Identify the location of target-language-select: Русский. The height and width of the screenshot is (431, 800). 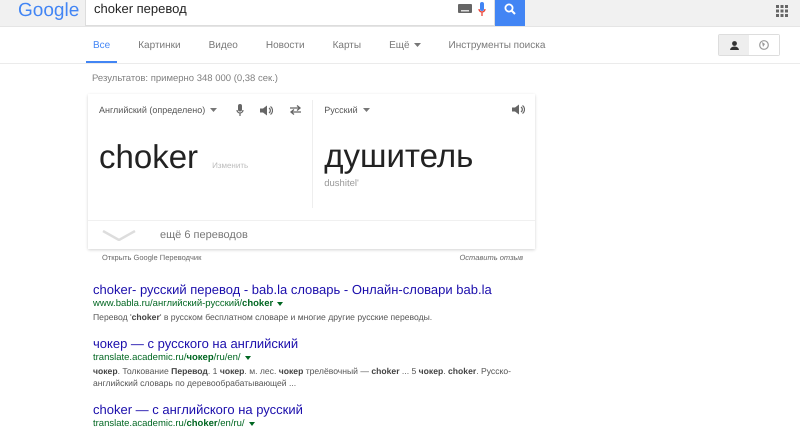
(347, 109).